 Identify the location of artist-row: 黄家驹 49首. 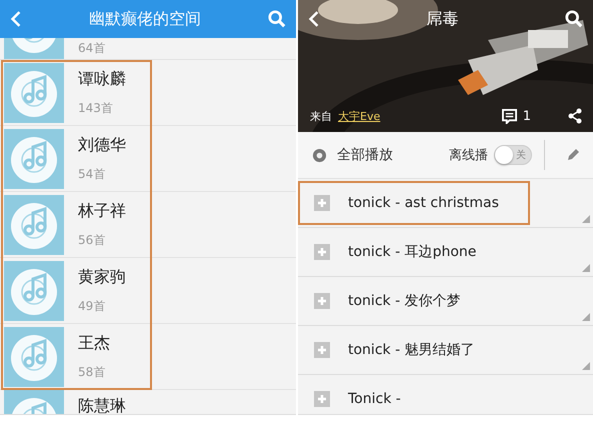
(148, 291).